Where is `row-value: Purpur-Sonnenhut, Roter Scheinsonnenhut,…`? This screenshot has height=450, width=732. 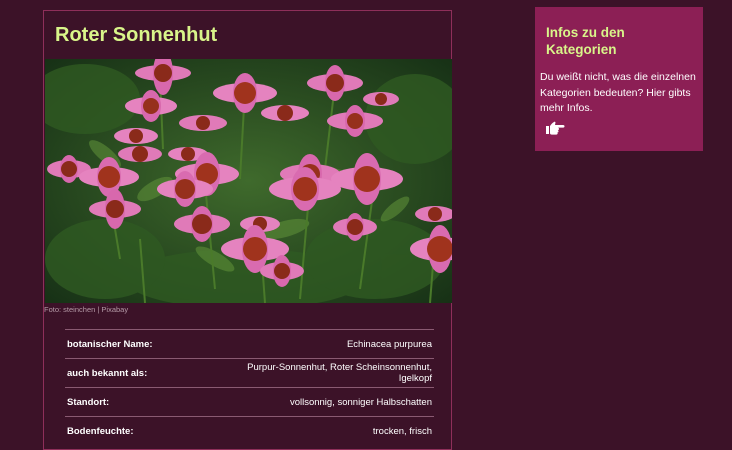 row-value: Purpur-Sonnenhut, Roter Scheinsonnenhut,… is located at coordinates (339, 373).